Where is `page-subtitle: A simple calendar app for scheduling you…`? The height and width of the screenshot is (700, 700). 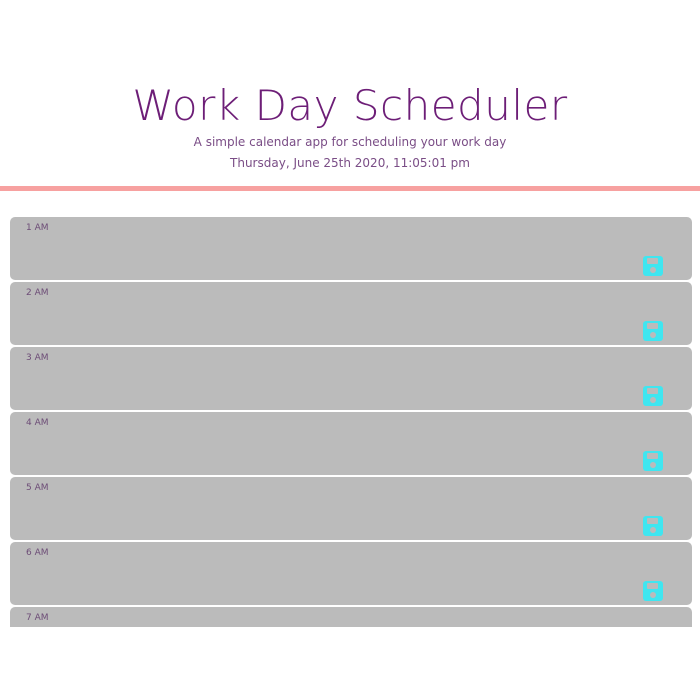
page-subtitle: A simple calendar app for scheduling you… is located at coordinates (350, 142).